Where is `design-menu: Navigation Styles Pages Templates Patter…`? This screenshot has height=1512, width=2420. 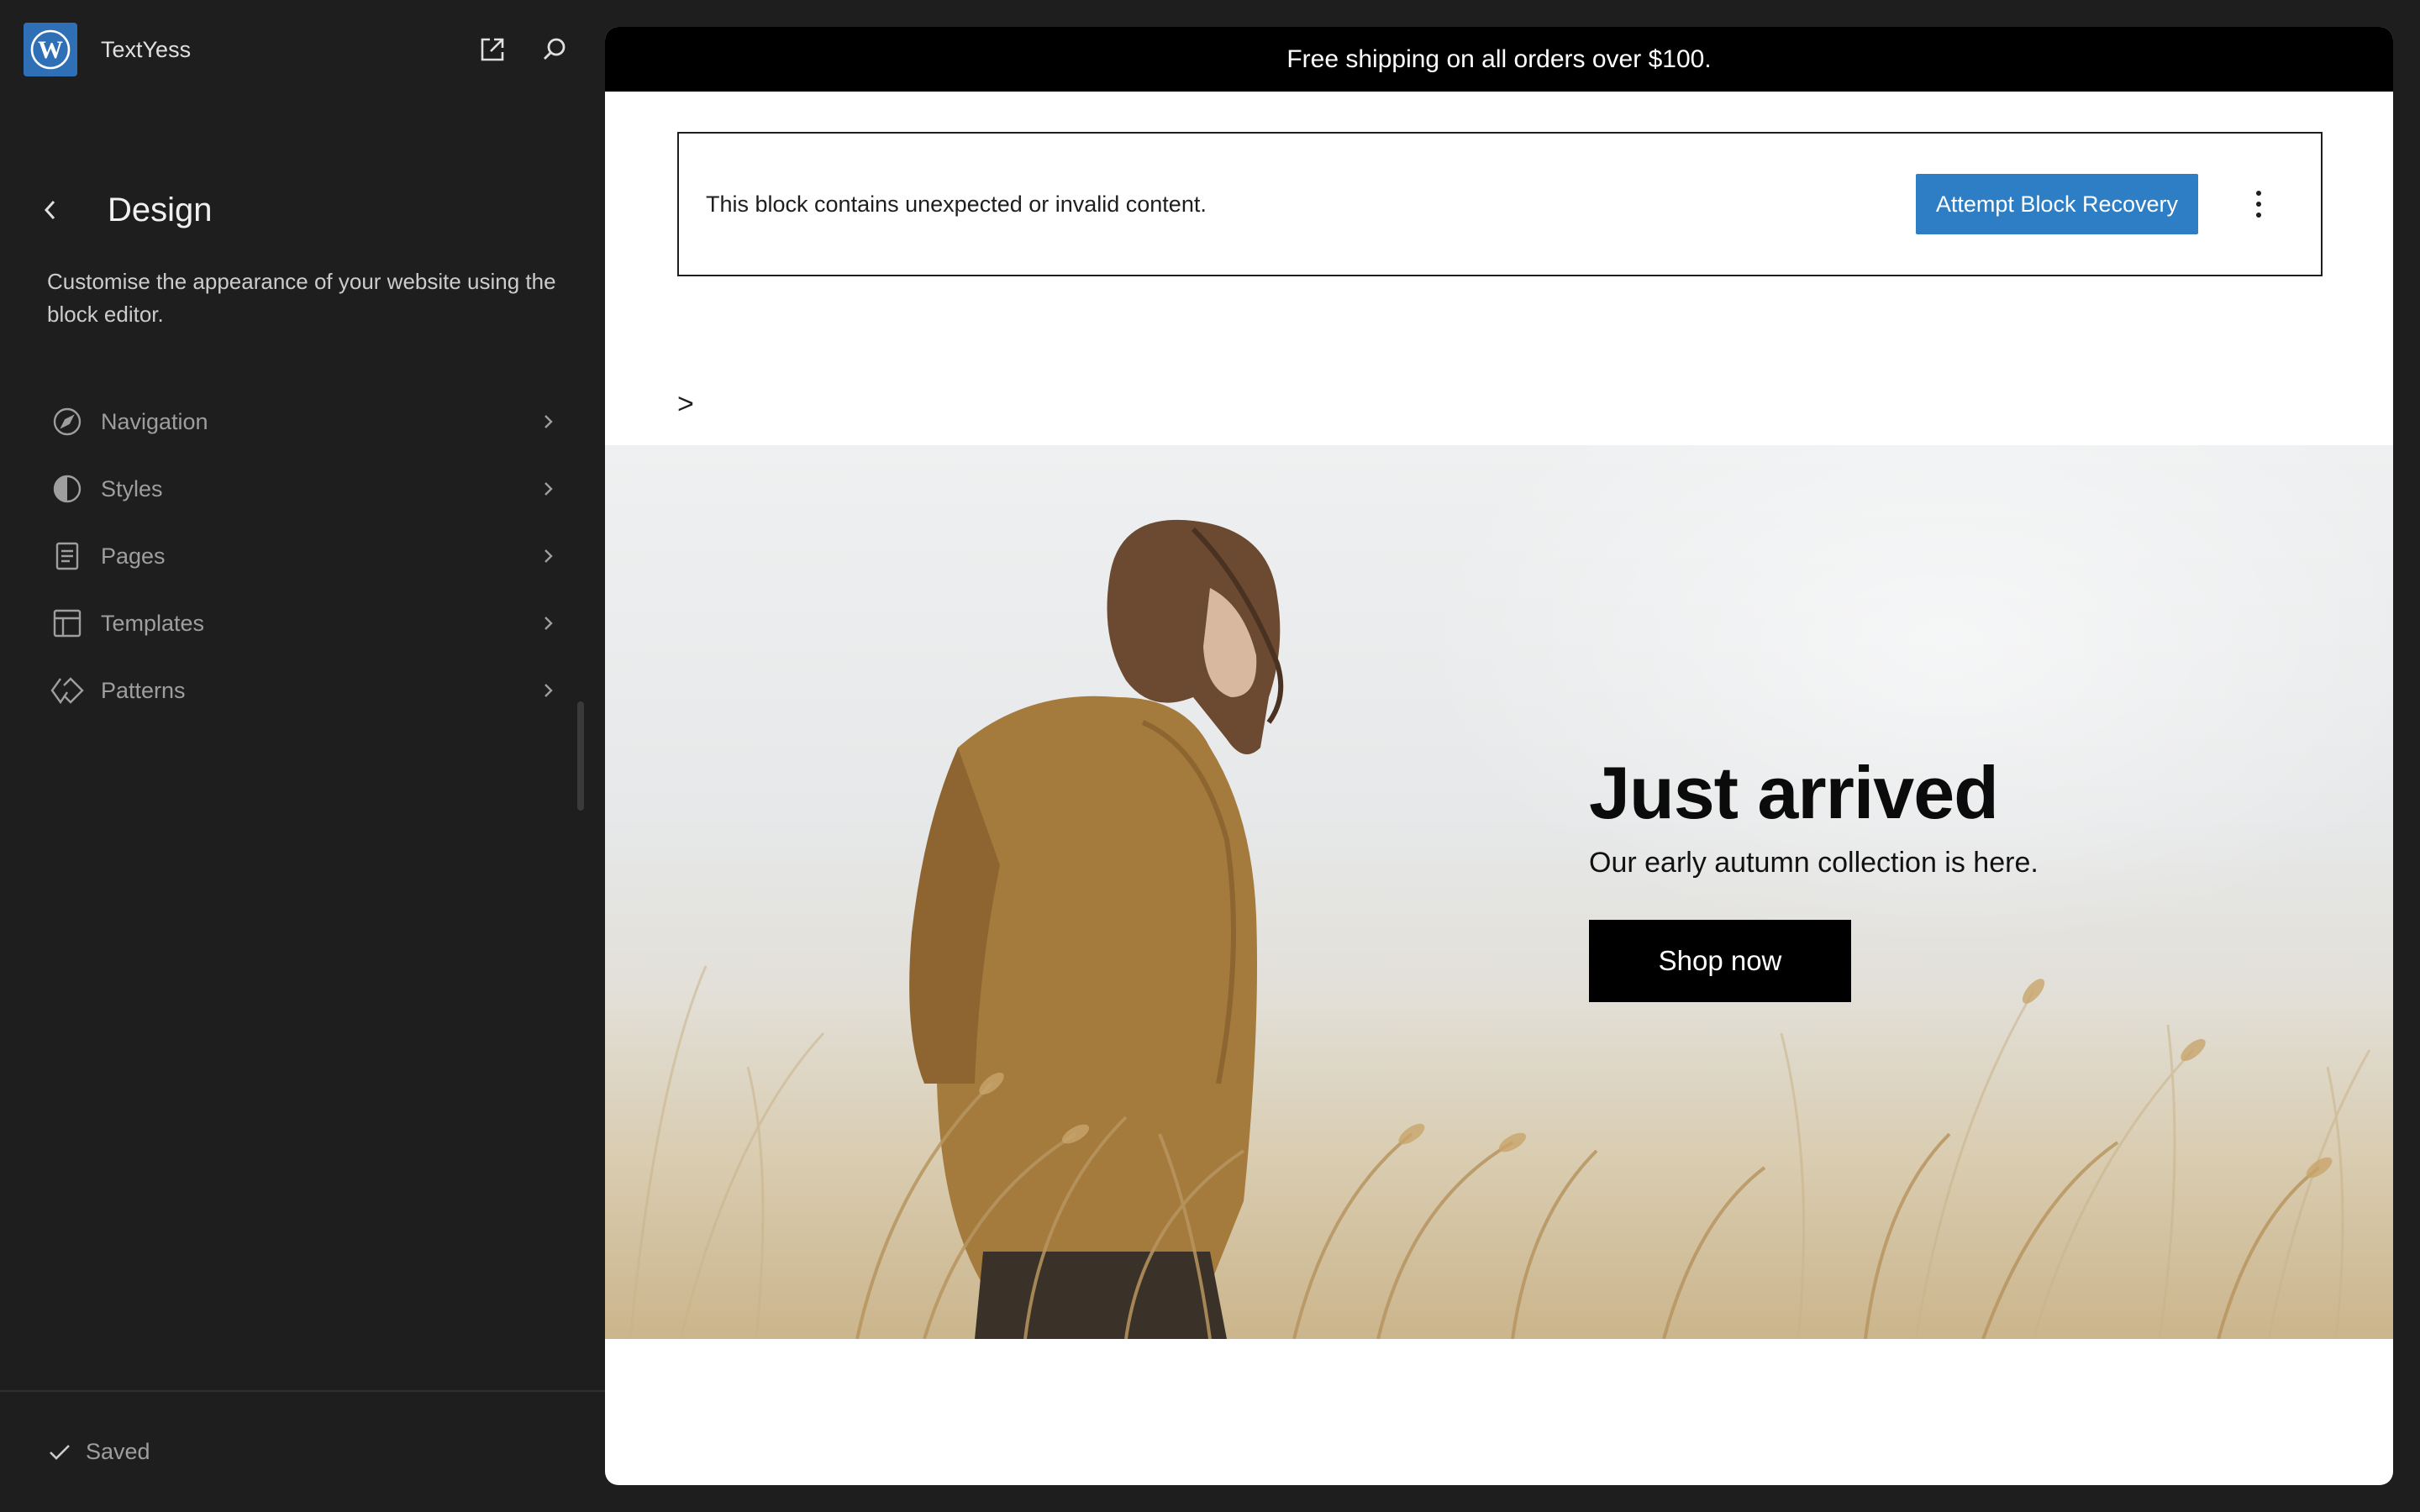 design-menu: Navigation Styles Pages Templates Patter… is located at coordinates (302, 556).